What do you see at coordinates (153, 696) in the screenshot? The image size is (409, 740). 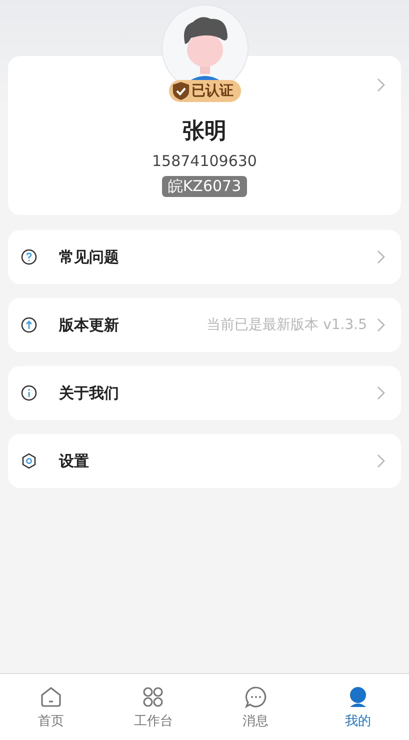 I see `grid-icon` at bounding box center [153, 696].